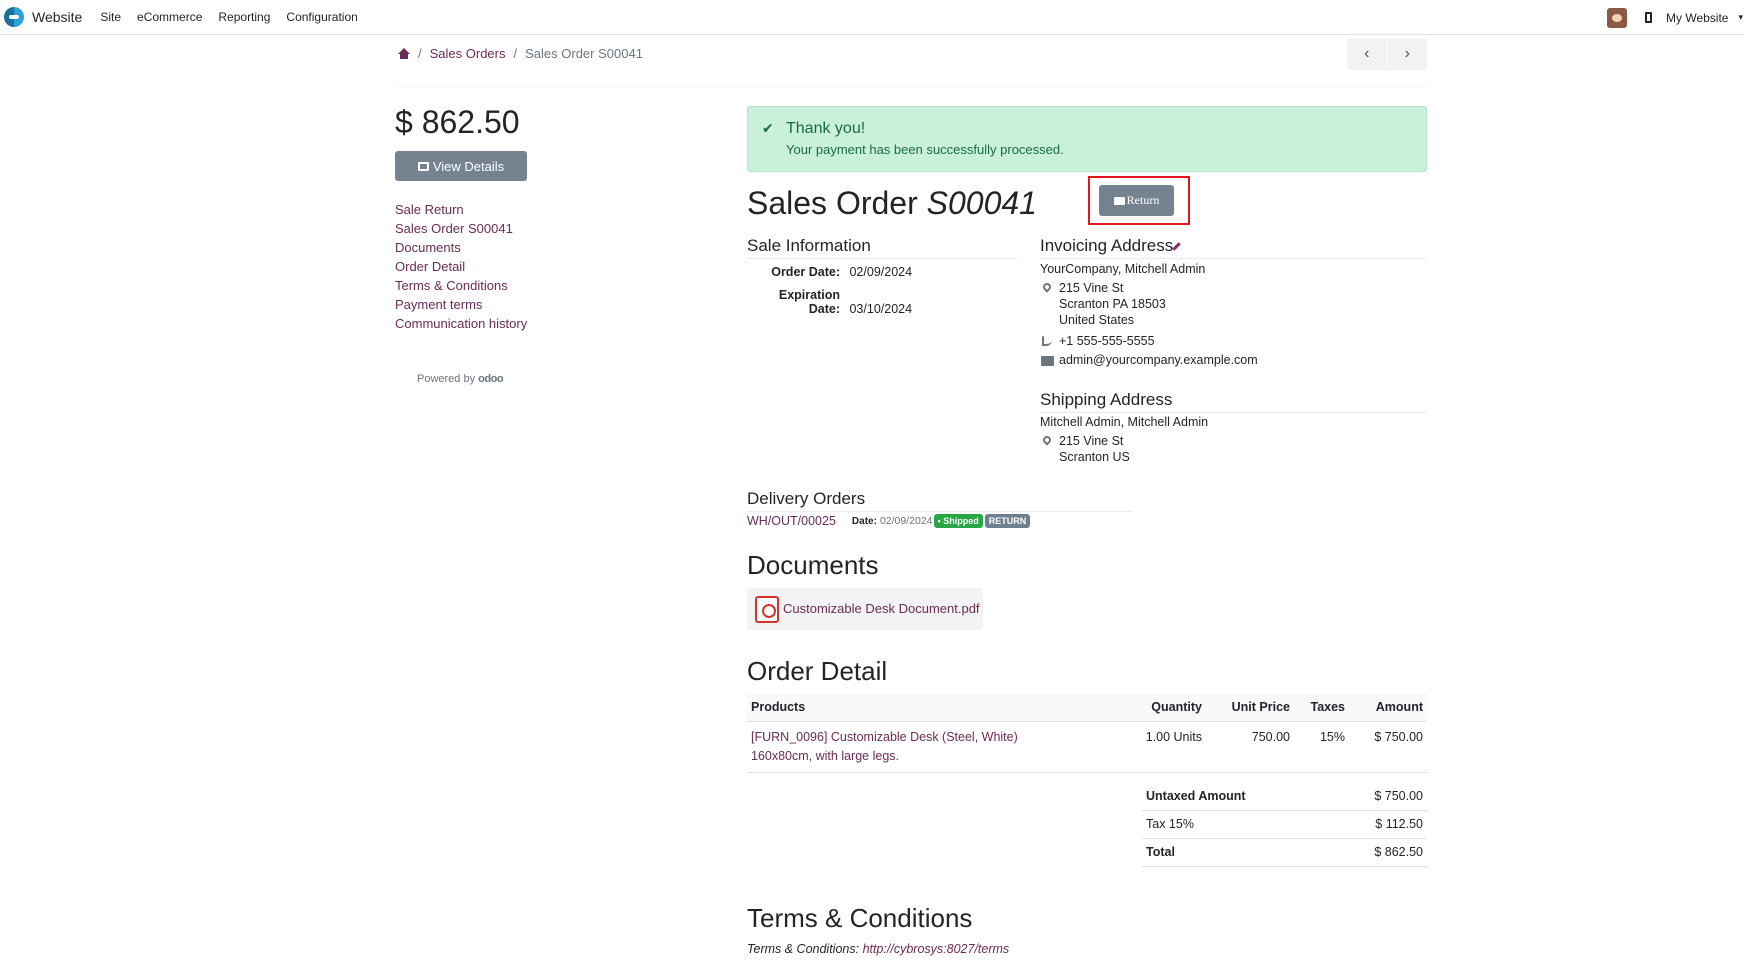  Describe the element at coordinates (1176, 246) in the screenshot. I see `edit-pencil-icon` at that location.